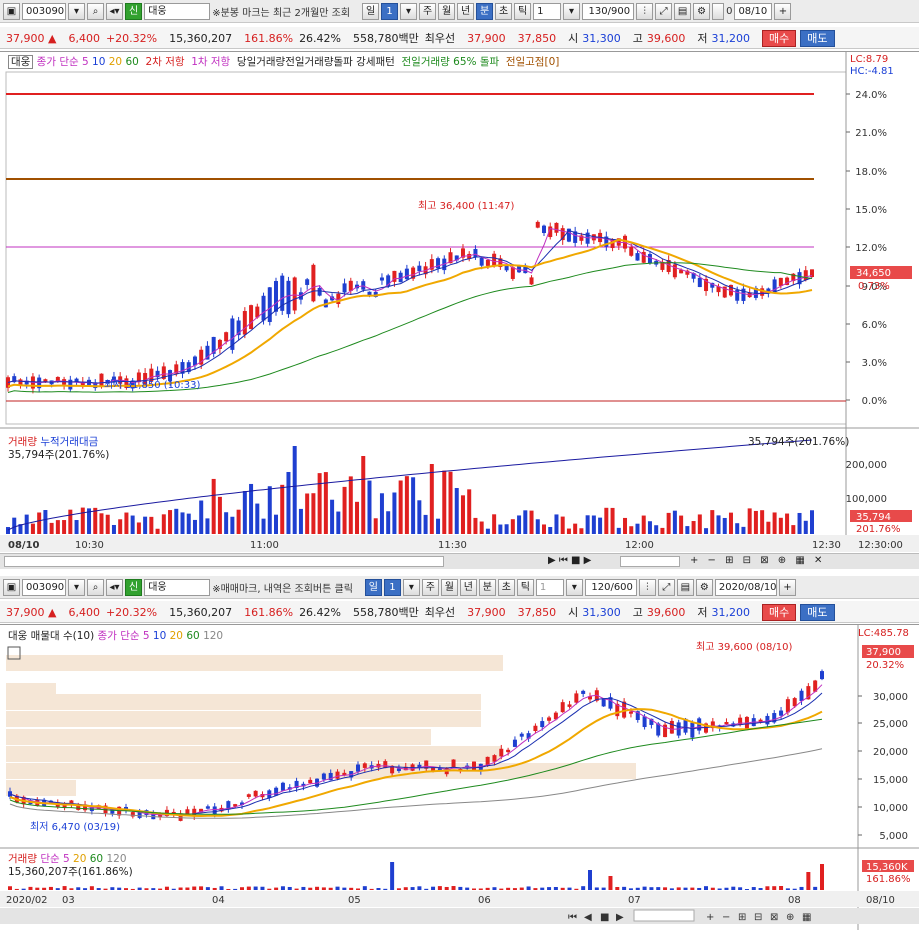 The image size is (919, 930). I want to click on speaker-icon-2: ◂▾, so click(114, 587).